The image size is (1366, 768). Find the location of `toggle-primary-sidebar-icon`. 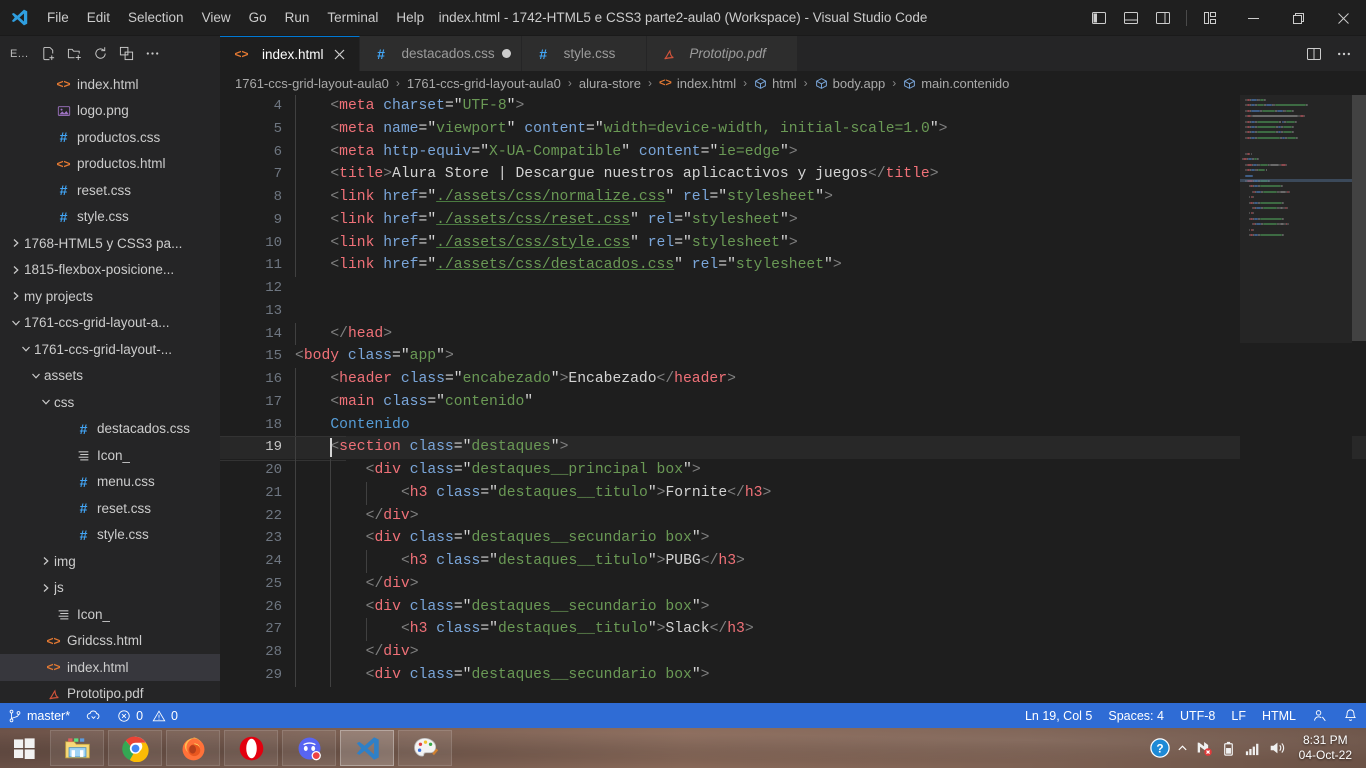

toggle-primary-sidebar-icon is located at coordinates (1099, 18).